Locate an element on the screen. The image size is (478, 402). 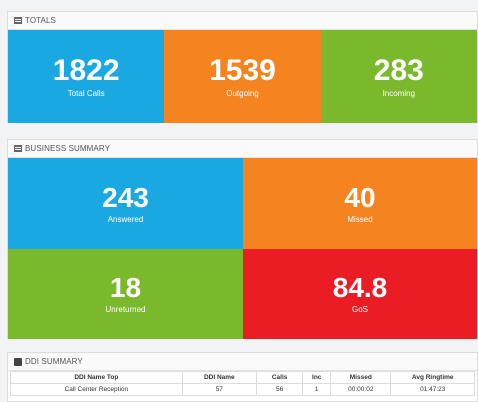
ddi-summary-title: DDI SUMMARY is located at coordinates (54, 361).